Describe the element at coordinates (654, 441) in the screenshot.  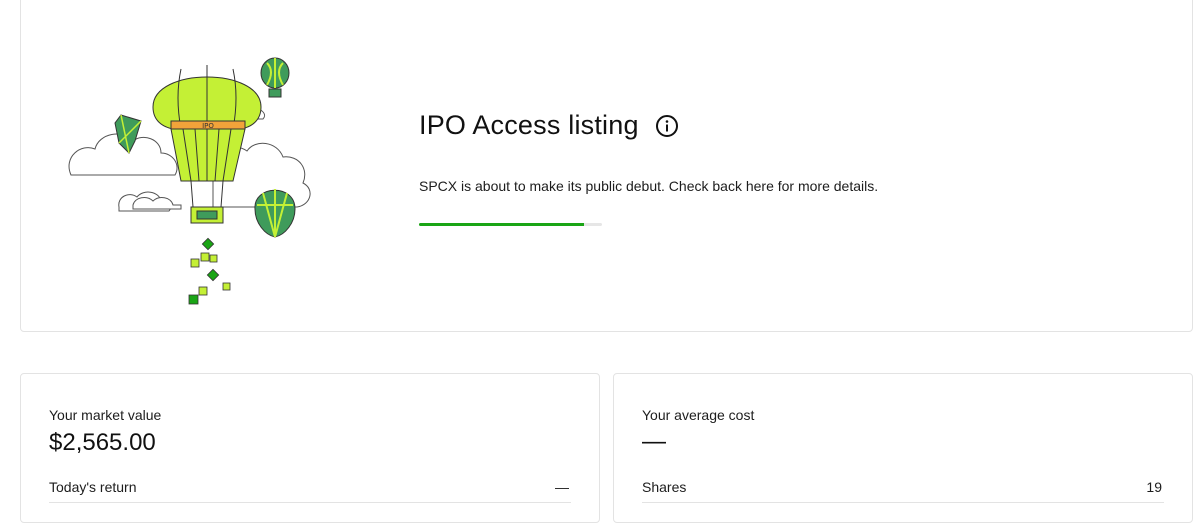
I see `average-cost-value: —` at that location.